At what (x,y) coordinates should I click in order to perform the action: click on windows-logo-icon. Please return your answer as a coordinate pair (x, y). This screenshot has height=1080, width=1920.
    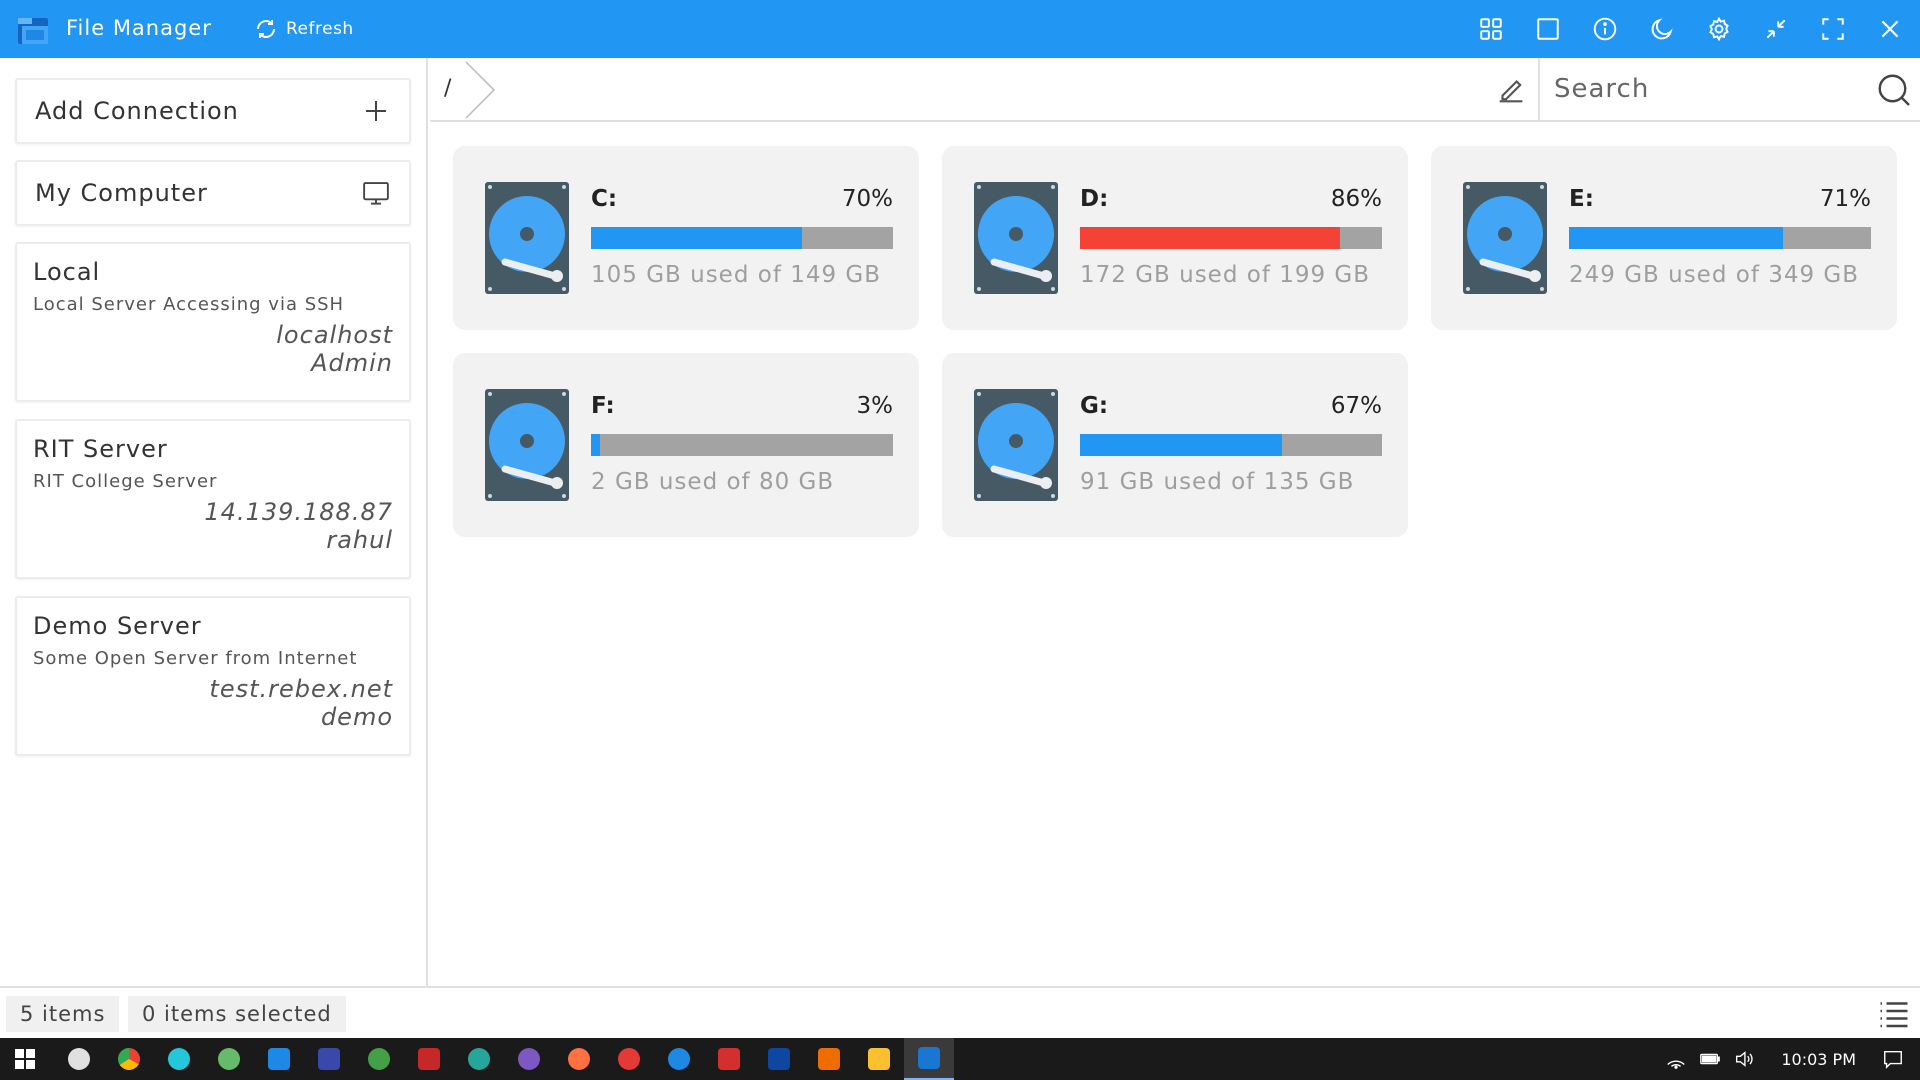
    Looking at the image, I should click on (25, 1059).